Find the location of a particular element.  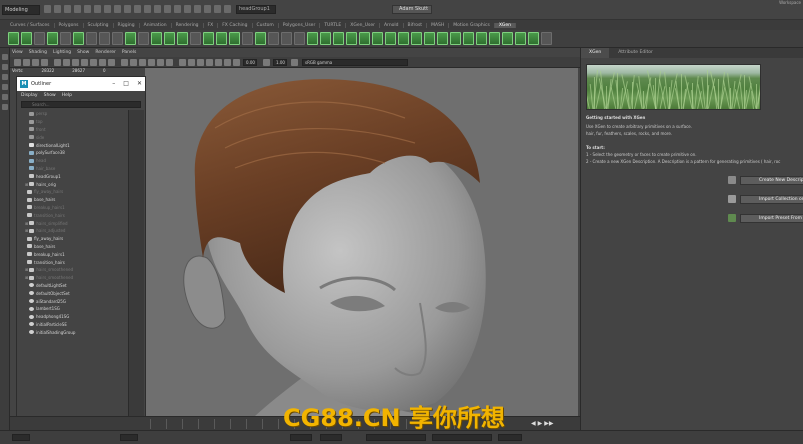

viewport-menu-lighting: Lighting is located at coordinates (62, 52).